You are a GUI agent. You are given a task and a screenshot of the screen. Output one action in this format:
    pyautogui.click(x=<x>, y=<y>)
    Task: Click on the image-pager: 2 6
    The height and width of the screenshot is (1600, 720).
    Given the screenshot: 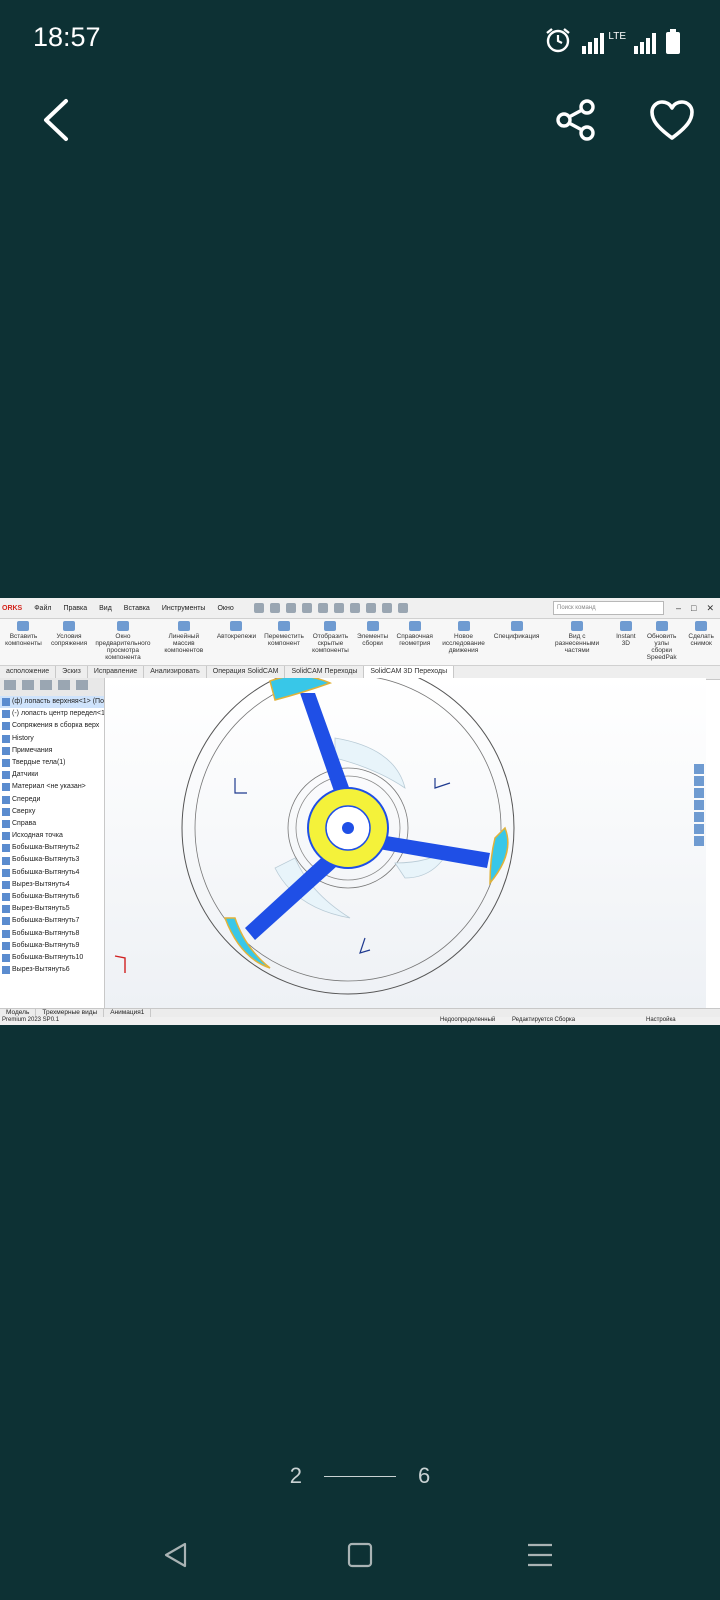 What is the action you would take?
    pyautogui.click(x=360, y=1476)
    